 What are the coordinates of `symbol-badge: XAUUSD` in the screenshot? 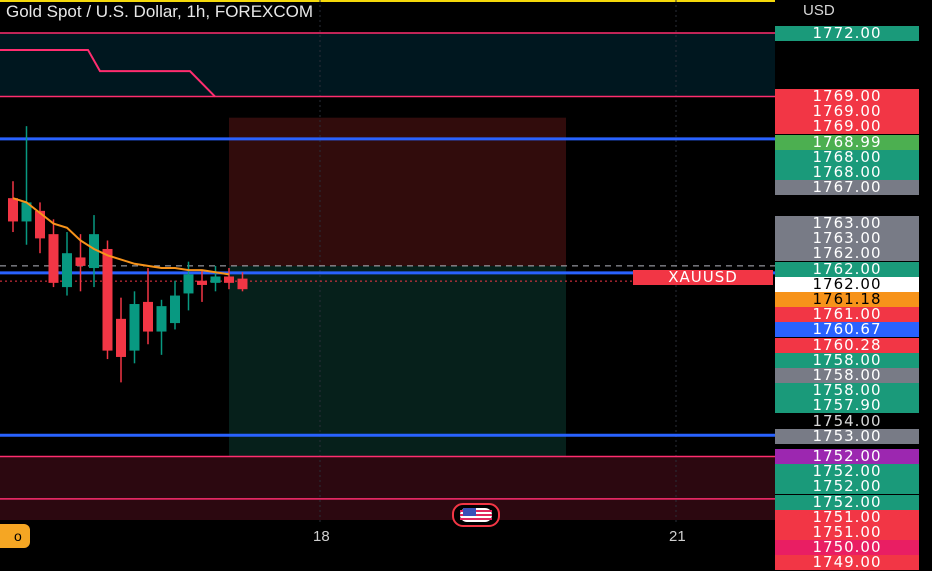 It's located at (703, 277).